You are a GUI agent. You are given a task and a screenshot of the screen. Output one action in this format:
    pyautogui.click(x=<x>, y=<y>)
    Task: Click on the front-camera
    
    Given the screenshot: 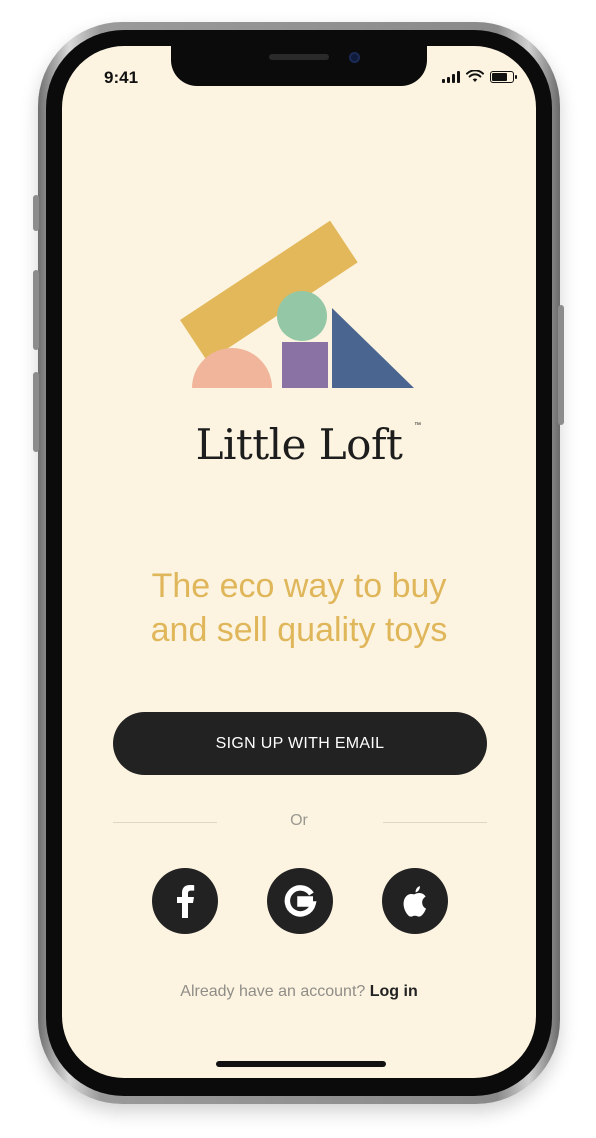 What is the action you would take?
    pyautogui.click(x=354, y=57)
    